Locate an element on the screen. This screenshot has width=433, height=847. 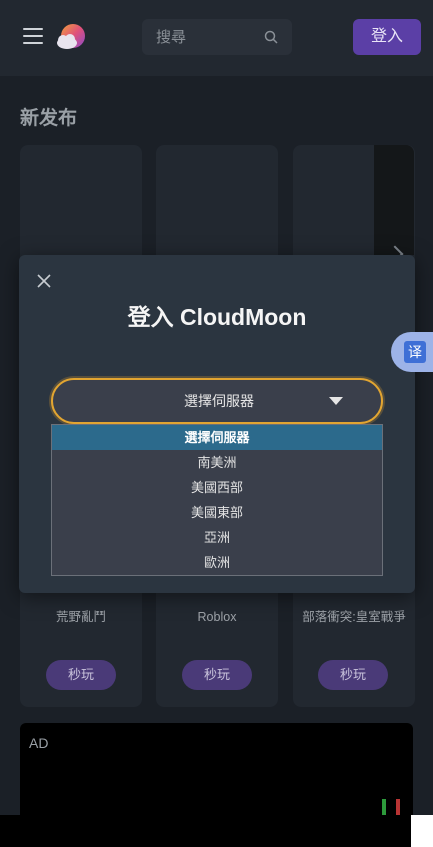
translate-button: 译 is located at coordinates (412, 352).